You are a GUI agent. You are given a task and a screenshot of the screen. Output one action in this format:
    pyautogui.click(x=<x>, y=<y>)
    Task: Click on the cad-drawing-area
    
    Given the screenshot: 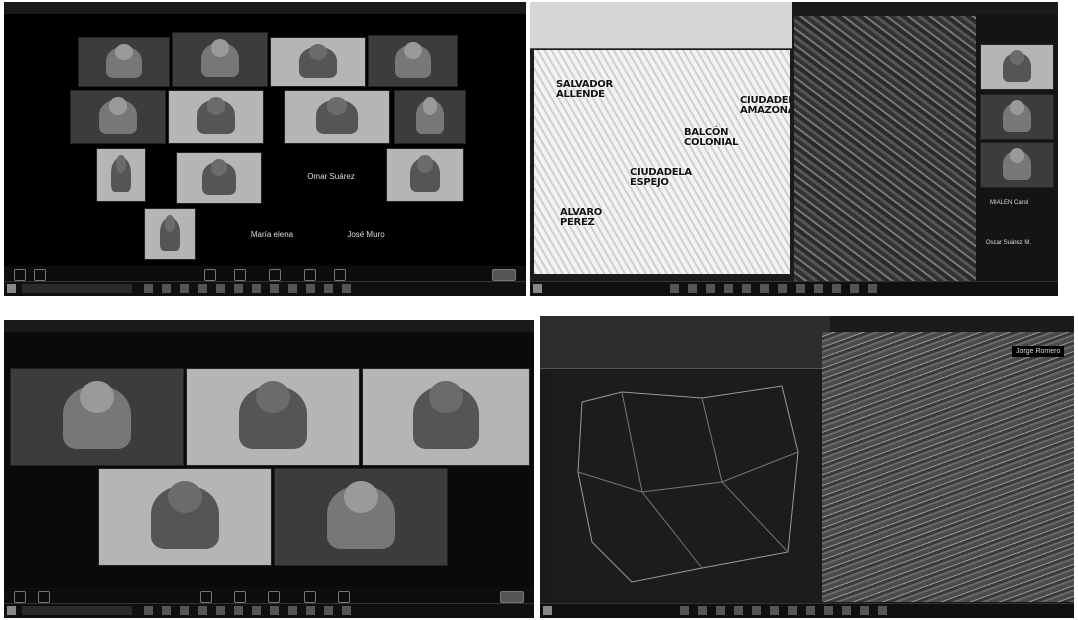 What is the action you would take?
    pyautogui.click(x=686, y=485)
    